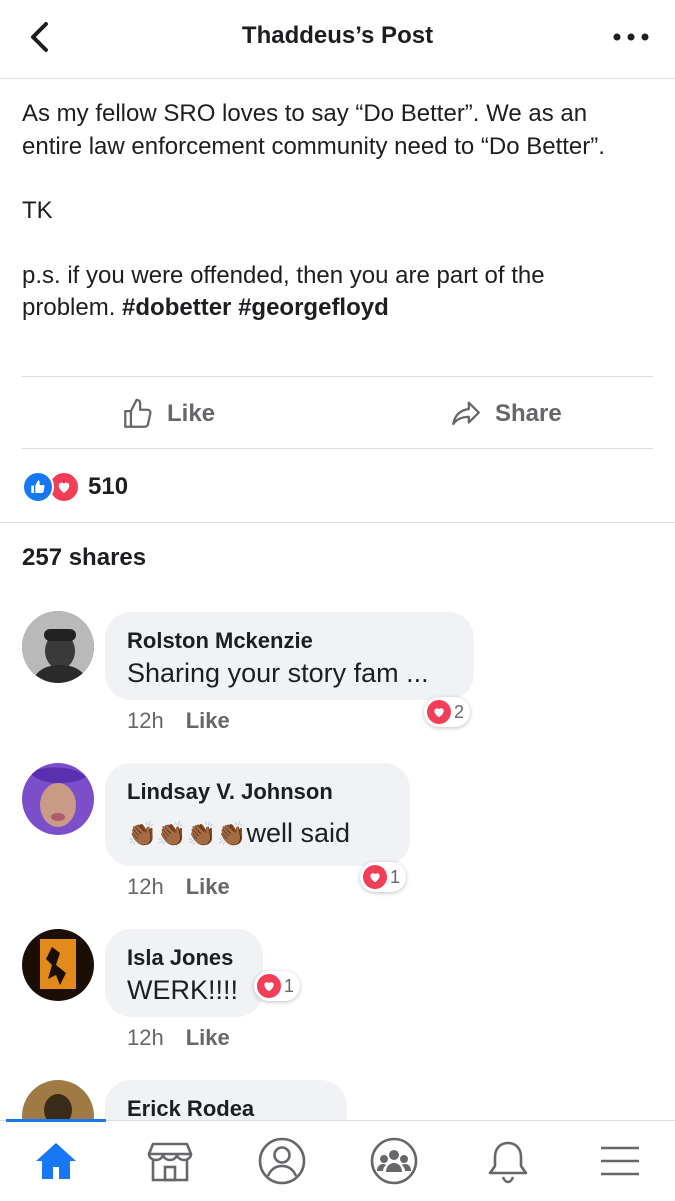 The width and height of the screenshot is (675, 1201). I want to click on share-button: Share, so click(505, 414).